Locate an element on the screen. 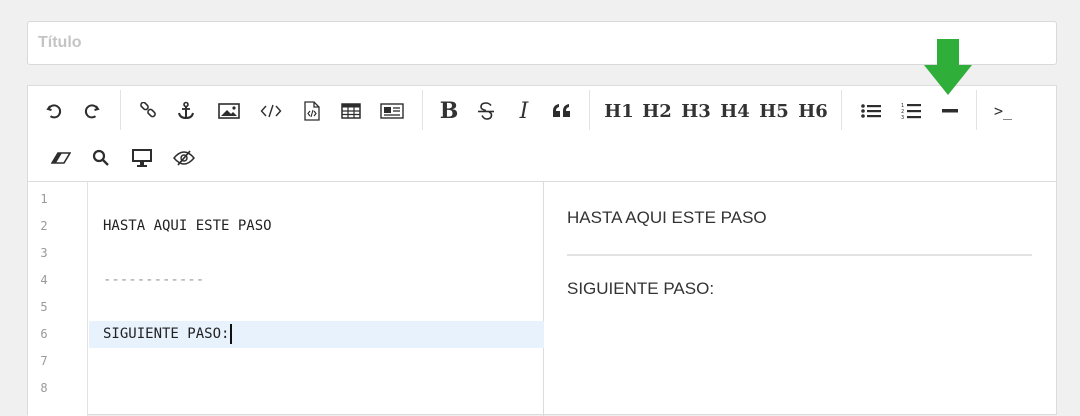 The width and height of the screenshot is (1080, 416). line-number: 1 is located at coordinates (44, 199).